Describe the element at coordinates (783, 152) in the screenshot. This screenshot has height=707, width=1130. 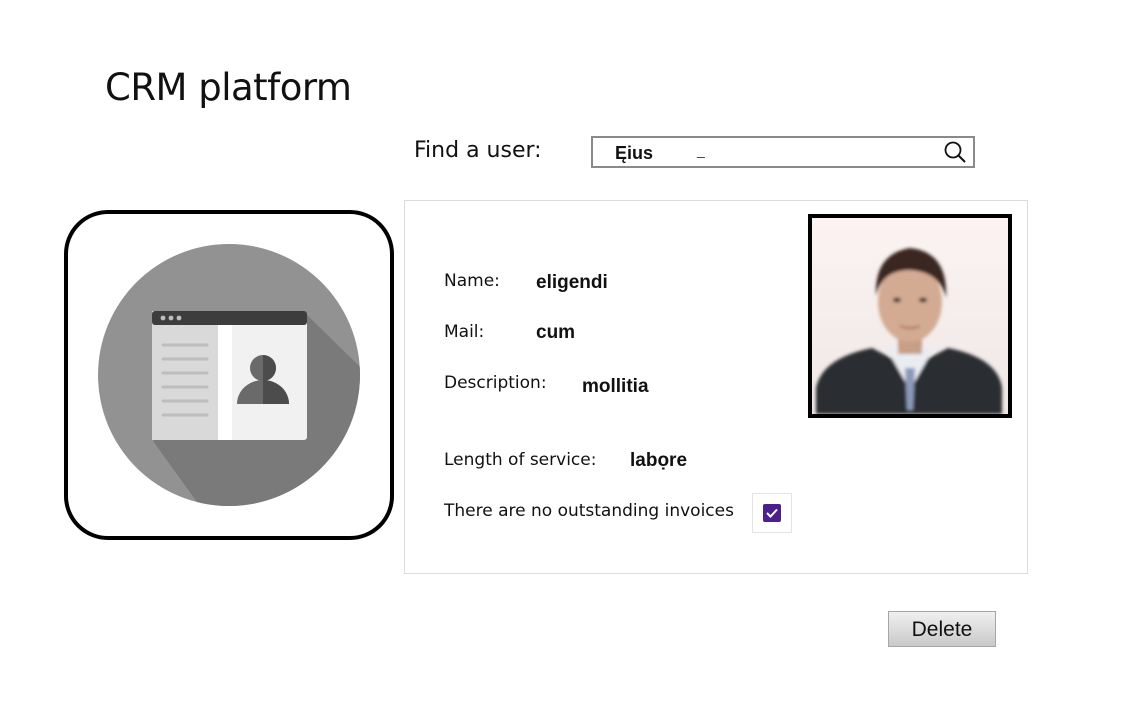
I see `search-input: Ęius _` at that location.